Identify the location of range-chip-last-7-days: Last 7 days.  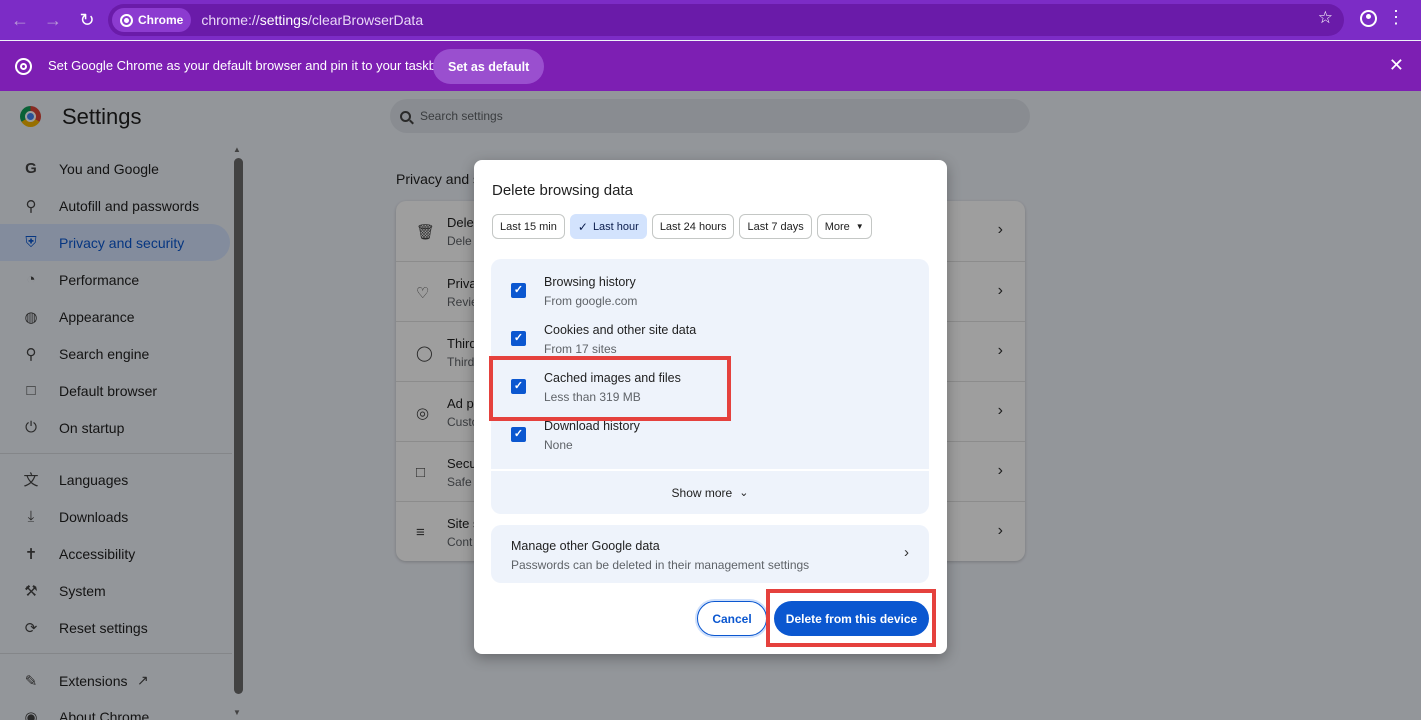
(775, 226).